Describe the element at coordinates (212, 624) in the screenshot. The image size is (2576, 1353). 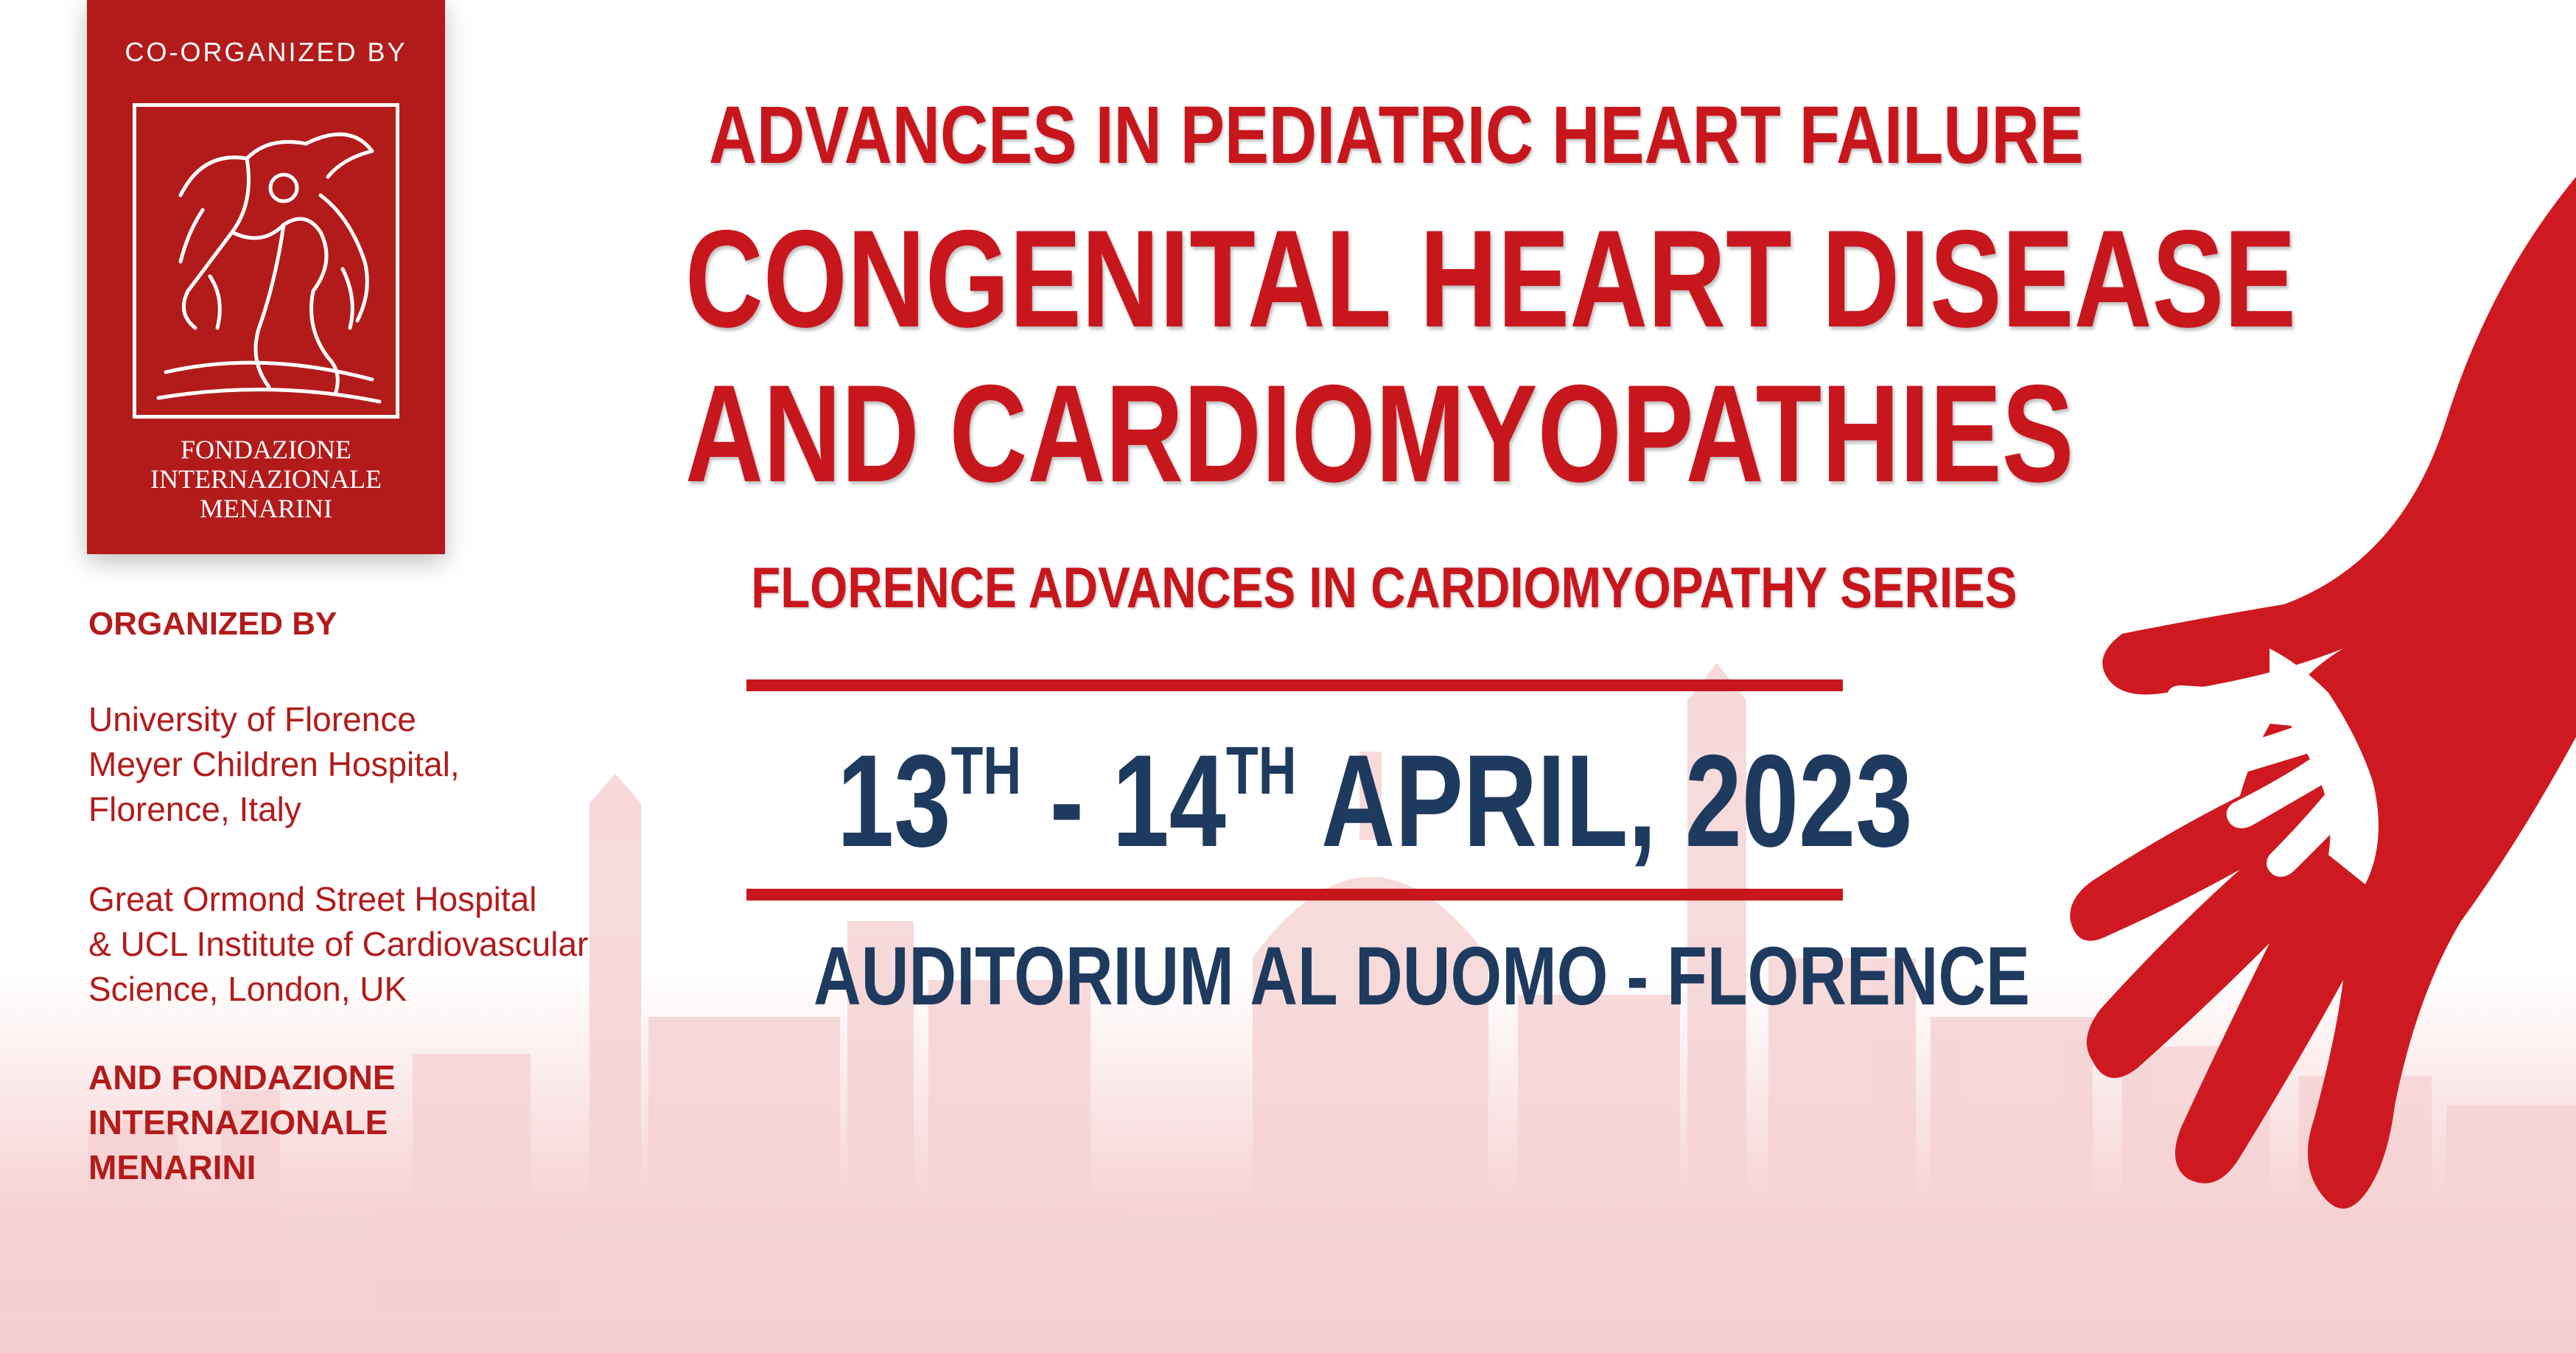
I see `organized-by-heading: ORGANIZED BY` at that location.